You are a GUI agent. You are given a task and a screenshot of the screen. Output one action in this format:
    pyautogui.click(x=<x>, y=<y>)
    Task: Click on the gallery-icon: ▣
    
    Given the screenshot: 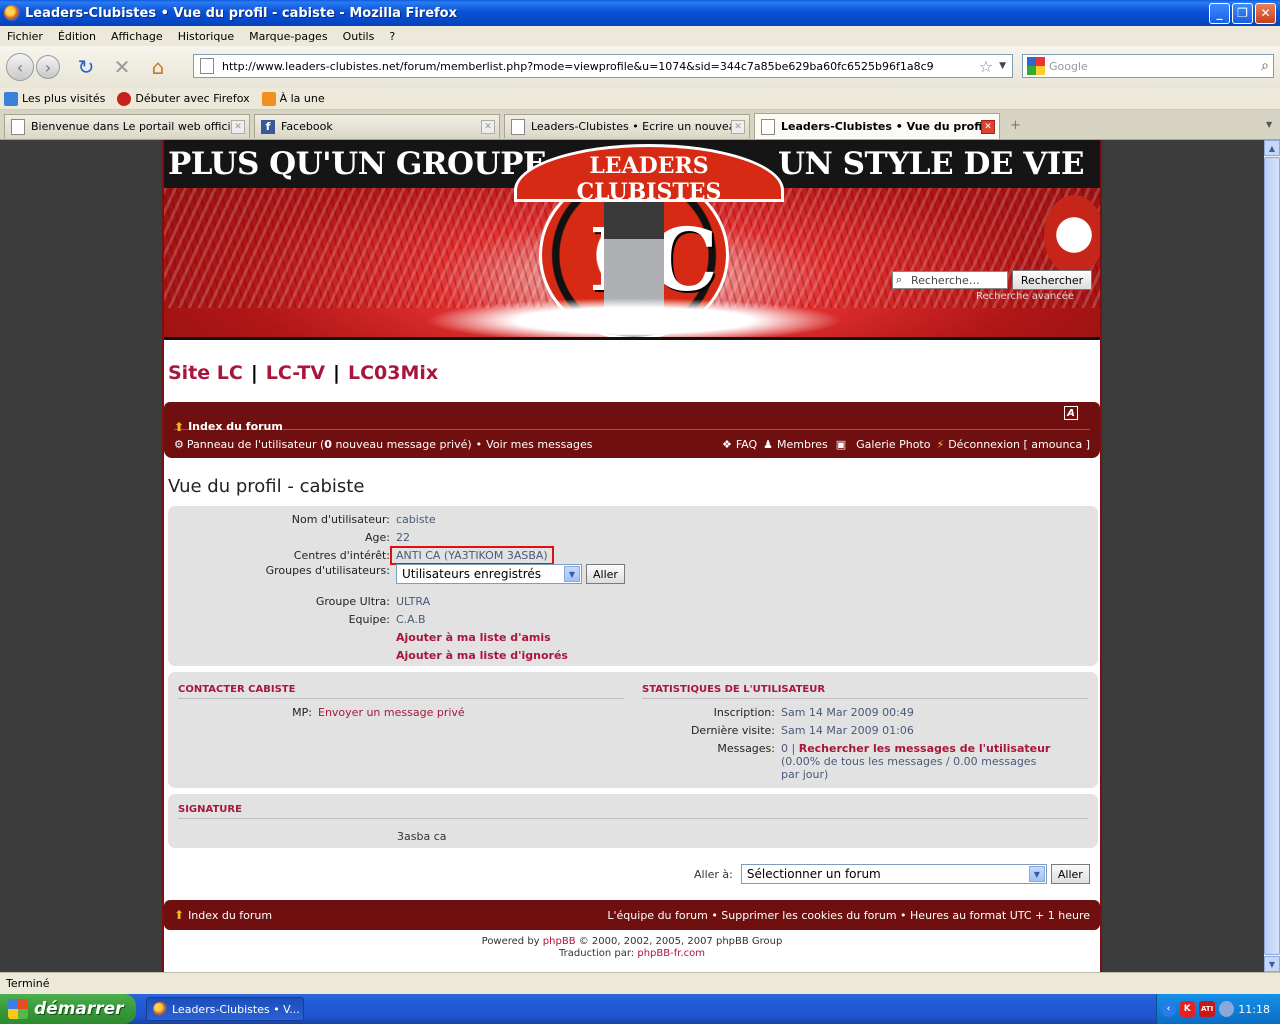 What is the action you would take?
    pyautogui.click(x=841, y=444)
    